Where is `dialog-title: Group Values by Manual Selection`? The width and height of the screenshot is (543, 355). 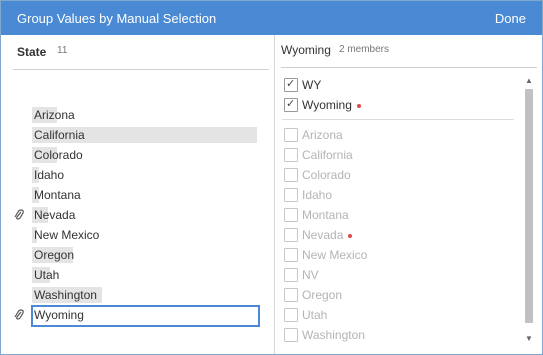
dialog-title: Group Values by Manual Selection is located at coordinates (117, 18).